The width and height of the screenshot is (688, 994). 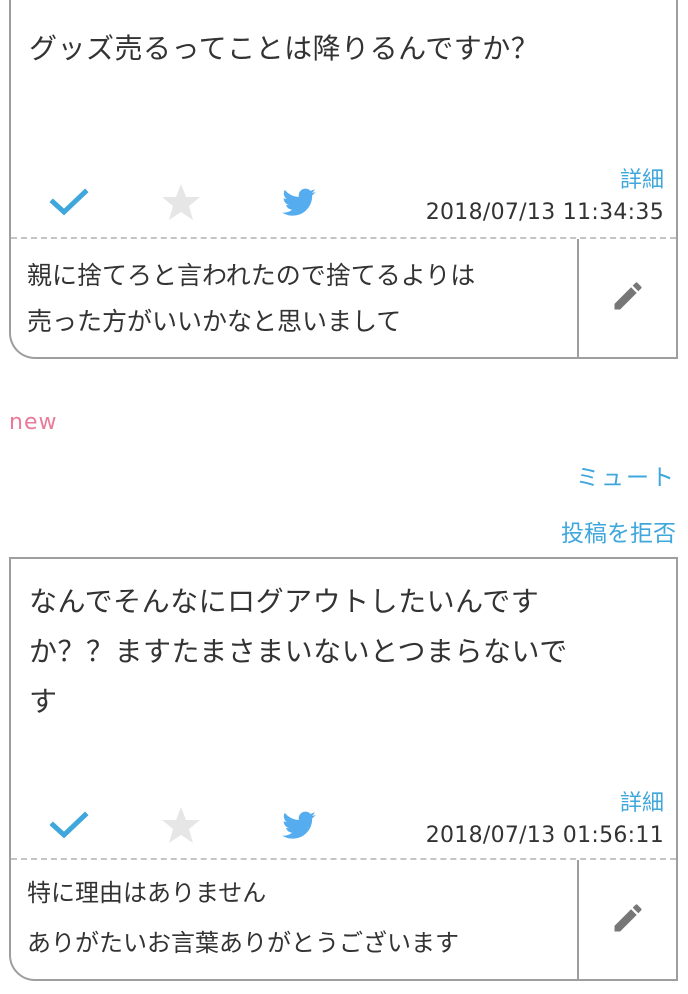 I want to click on answer-line: 売った方がいいかなと思いまして, so click(x=214, y=321).